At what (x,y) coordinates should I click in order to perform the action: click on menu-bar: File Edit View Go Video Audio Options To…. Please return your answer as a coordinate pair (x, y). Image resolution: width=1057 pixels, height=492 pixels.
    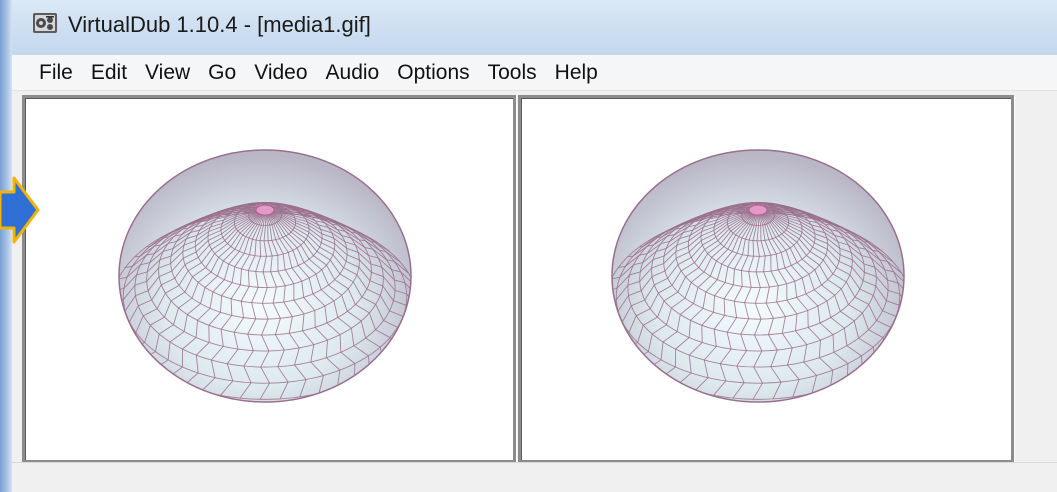
    Looking at the image, I should click on (534, 73).